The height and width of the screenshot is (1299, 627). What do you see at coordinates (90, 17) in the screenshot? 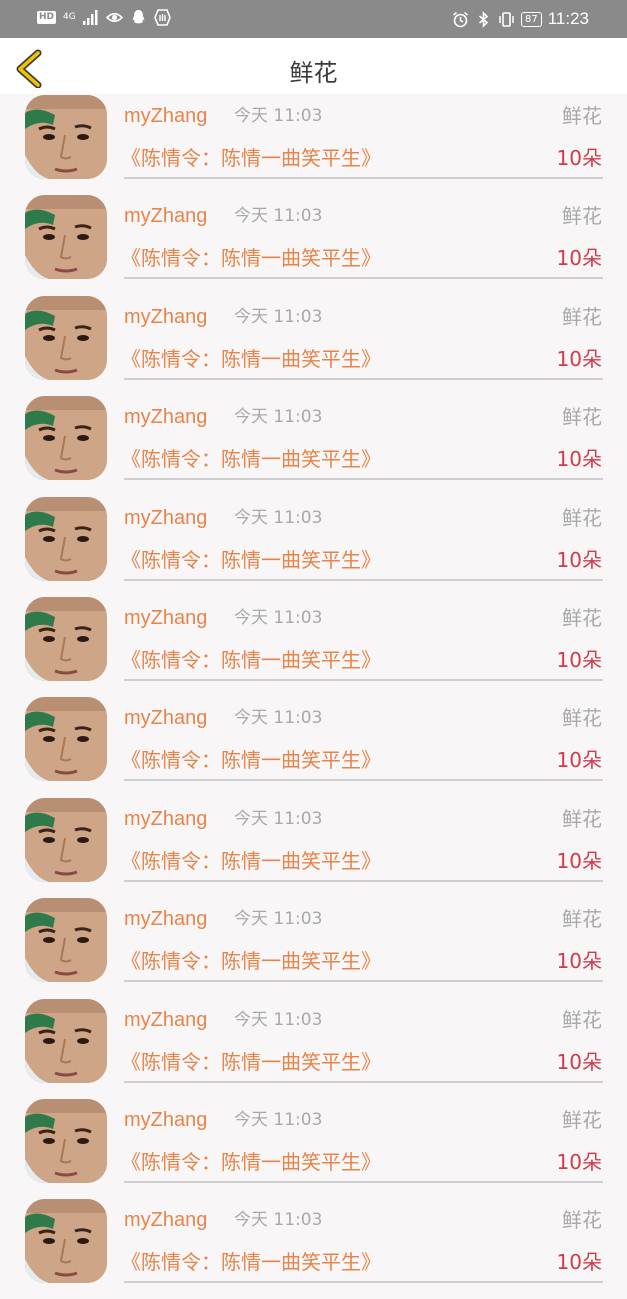
I see `signal-icon` at bounding box center [90, 17].